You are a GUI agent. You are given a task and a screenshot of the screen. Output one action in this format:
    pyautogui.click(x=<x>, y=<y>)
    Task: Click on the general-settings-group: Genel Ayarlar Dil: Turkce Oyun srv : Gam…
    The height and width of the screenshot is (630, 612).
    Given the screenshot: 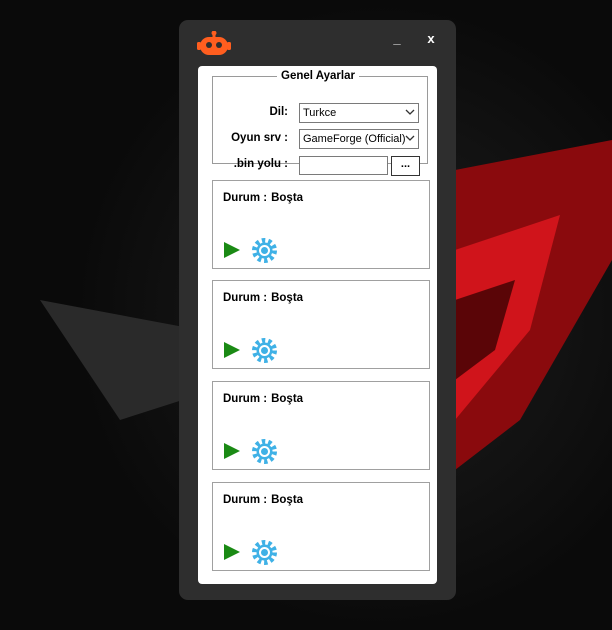 What is the action you would take?
    pyautogui.click(x=320, y=123)
    